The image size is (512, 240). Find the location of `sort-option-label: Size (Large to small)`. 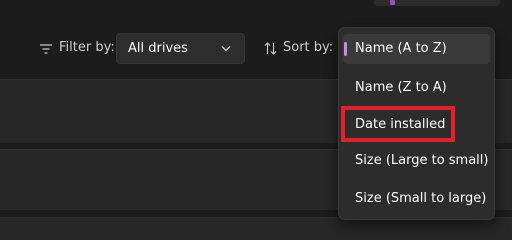

sort-option-label: Size (Large to small) is located at coordinates (422, 160).